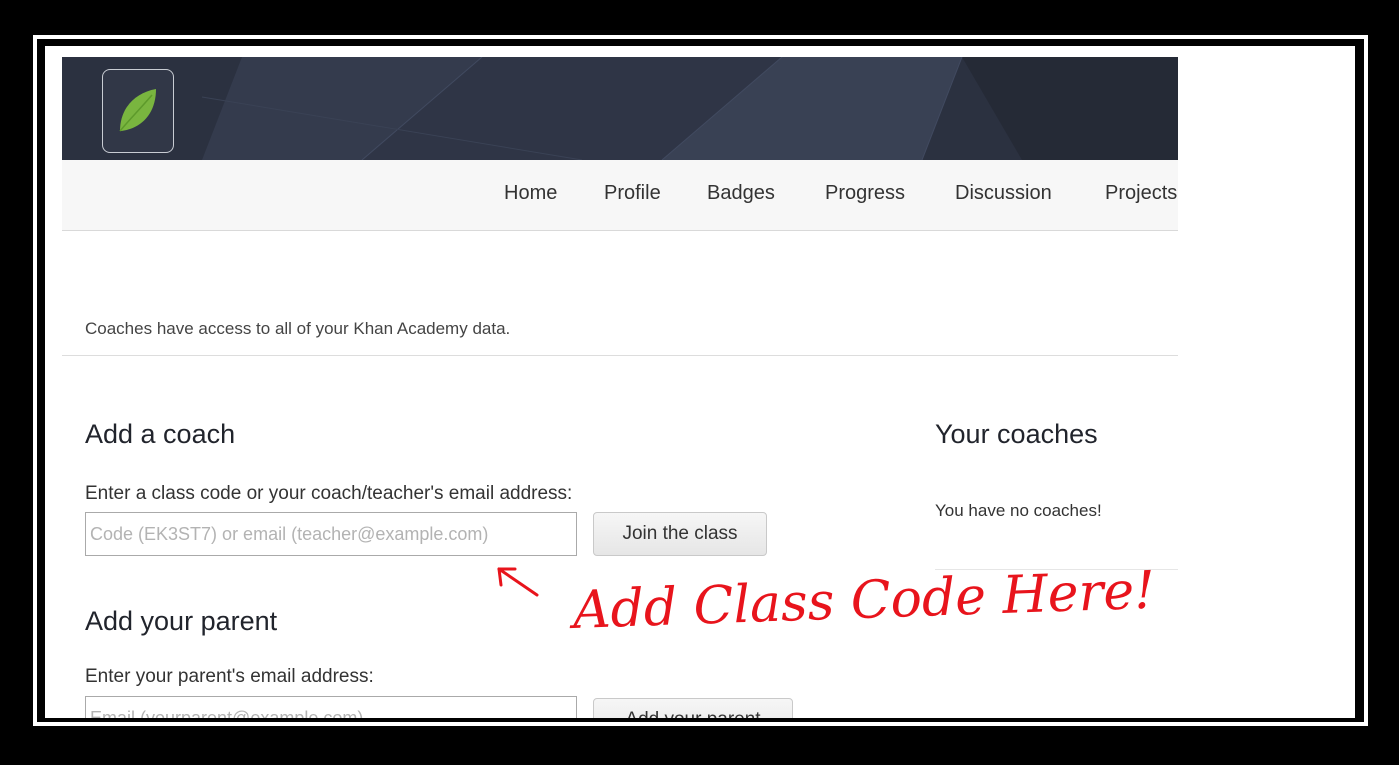  I want to click on khan-academy-logo, so click(138, 111).